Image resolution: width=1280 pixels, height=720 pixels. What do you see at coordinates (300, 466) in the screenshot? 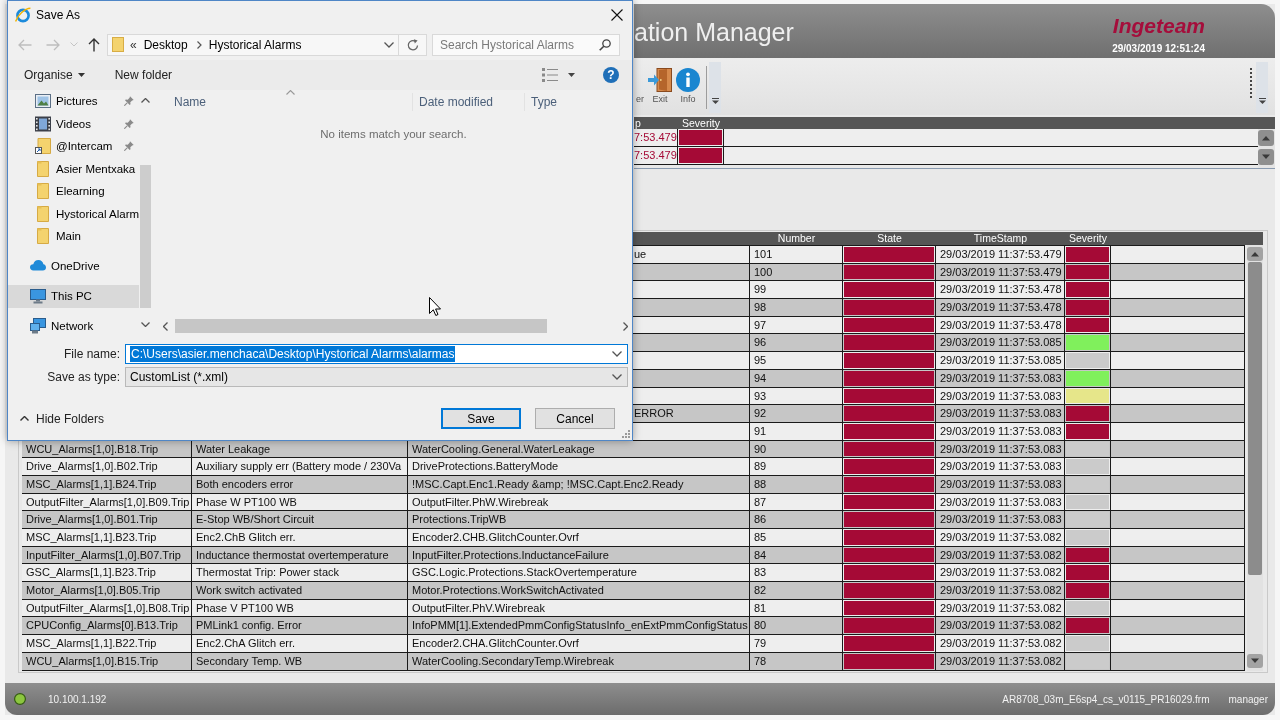
I see `table-cell: Auxiliary supply err (Battery mode / 230Va` at bounding box center [300, 466].